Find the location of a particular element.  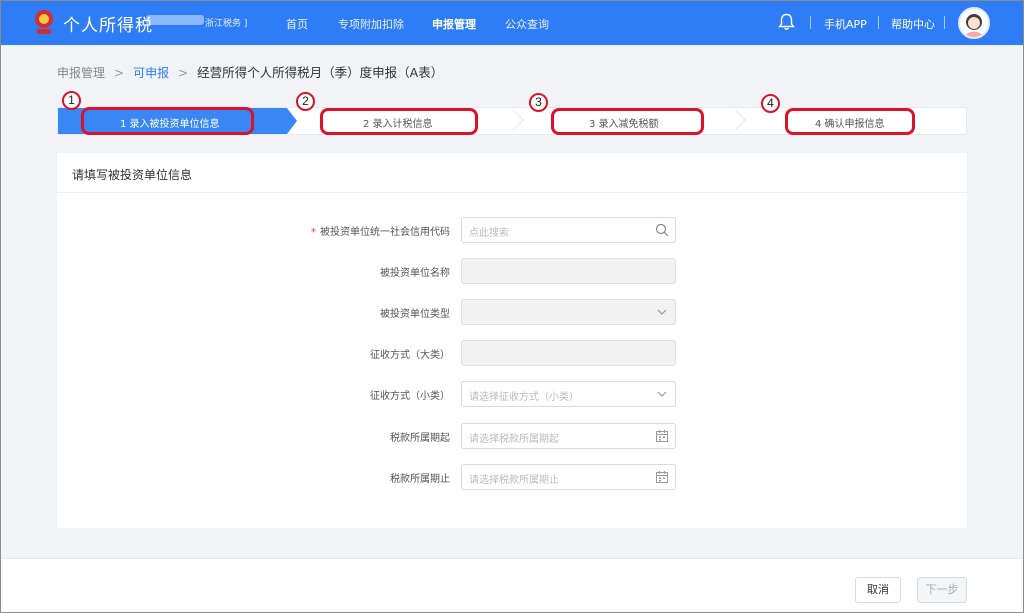

user-avatar-icon is located at coordinates (974, 25).